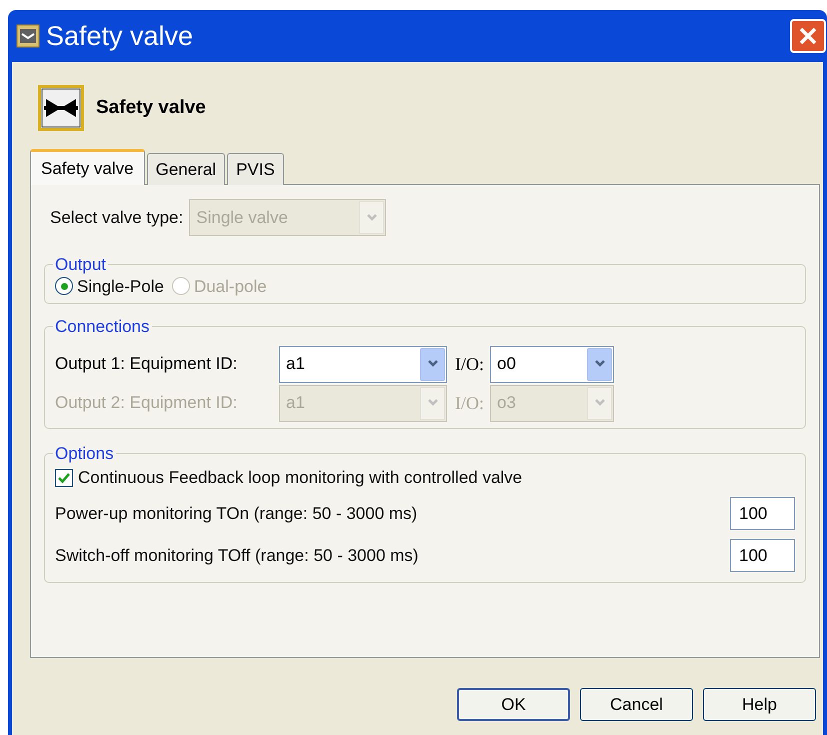 The width and height of the screenshot is (827, 735). I want to click on dialog-button: OK, so click(513, 704).